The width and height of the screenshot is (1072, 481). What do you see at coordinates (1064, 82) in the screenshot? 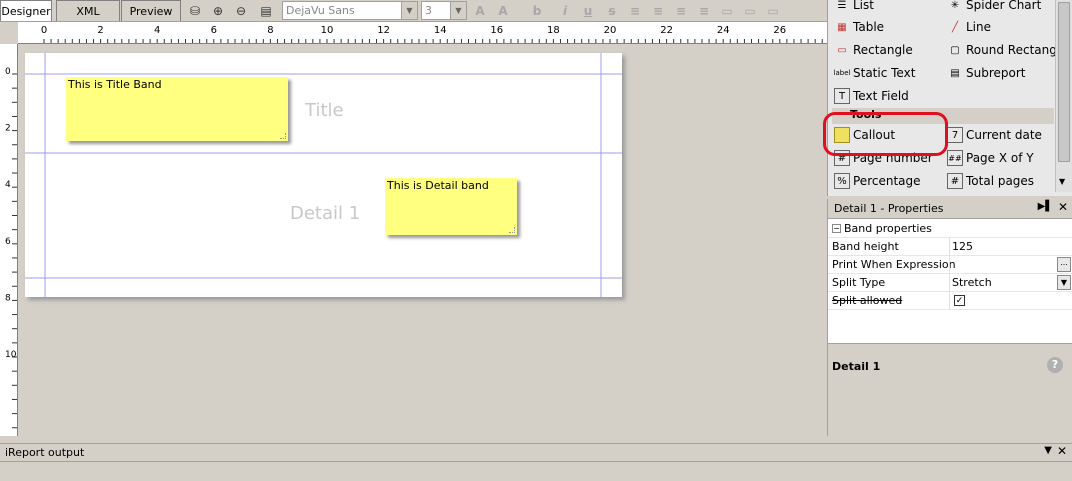
I see `scrollbar-thumb` at bounding box center [1064, 82].